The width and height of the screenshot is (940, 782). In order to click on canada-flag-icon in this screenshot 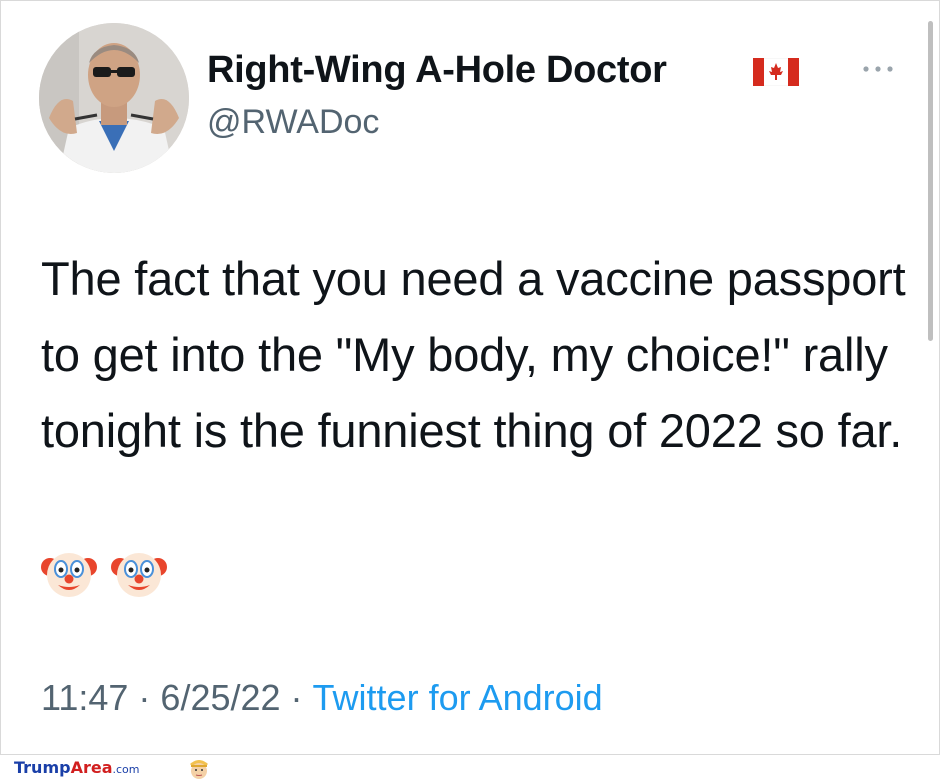, I will do `click(776, 72)`.